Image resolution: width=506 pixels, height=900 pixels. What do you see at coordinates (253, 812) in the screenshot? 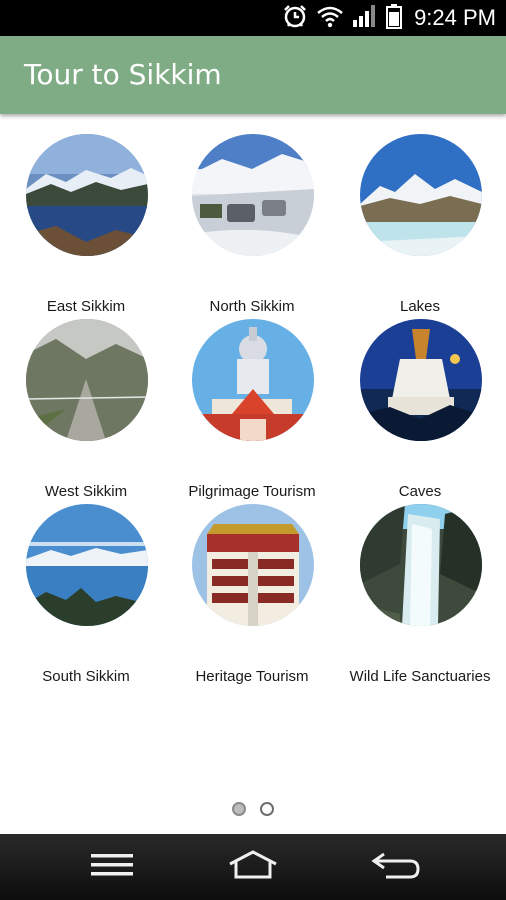
I see `page-indicator` at bounding box center [253, 812].